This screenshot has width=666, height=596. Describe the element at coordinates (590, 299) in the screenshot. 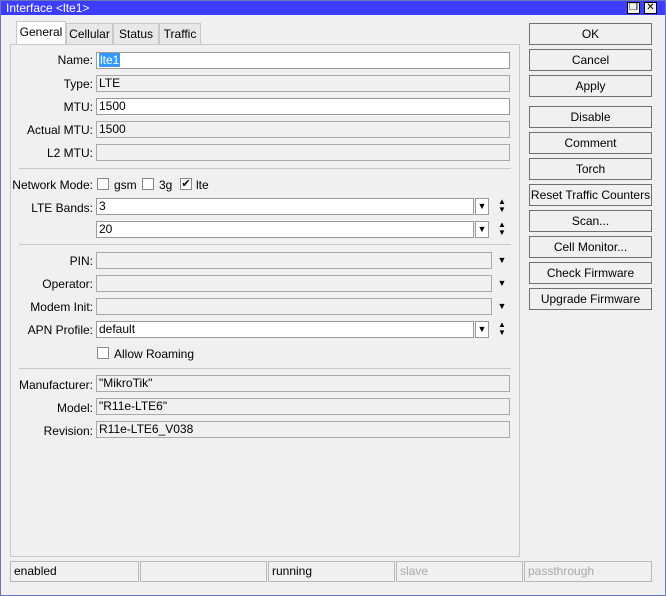

I see `upgrade-firmware-button: Upgrade Firmware` at that location.